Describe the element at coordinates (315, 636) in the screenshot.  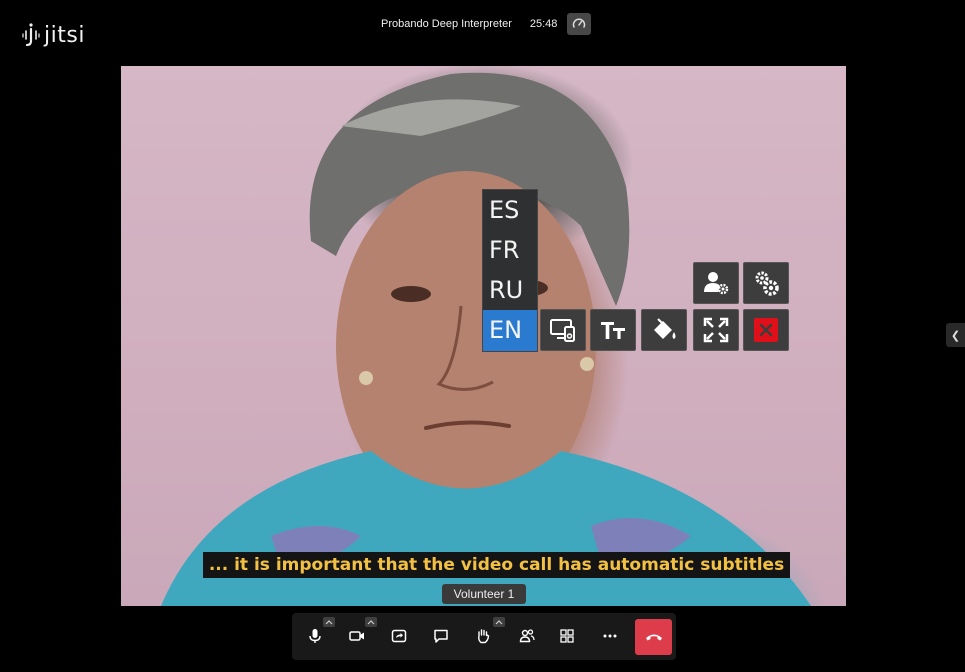
I see `microphone-icon` at that location.